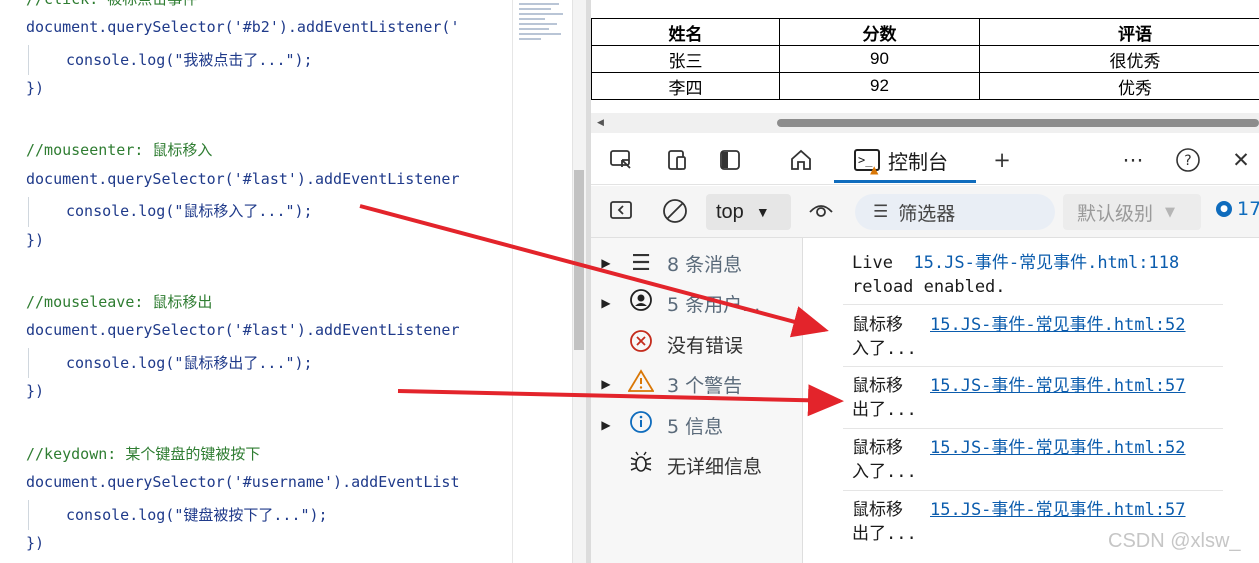  I want to click on code-line: console.log("鼠标移入了...");, so click(189, 211).